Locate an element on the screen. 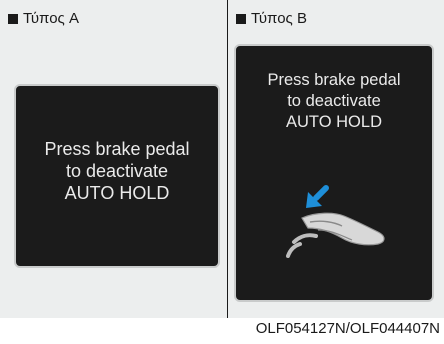  panel-a-label-text: Τύπος A is located at coordinates (51, 18).